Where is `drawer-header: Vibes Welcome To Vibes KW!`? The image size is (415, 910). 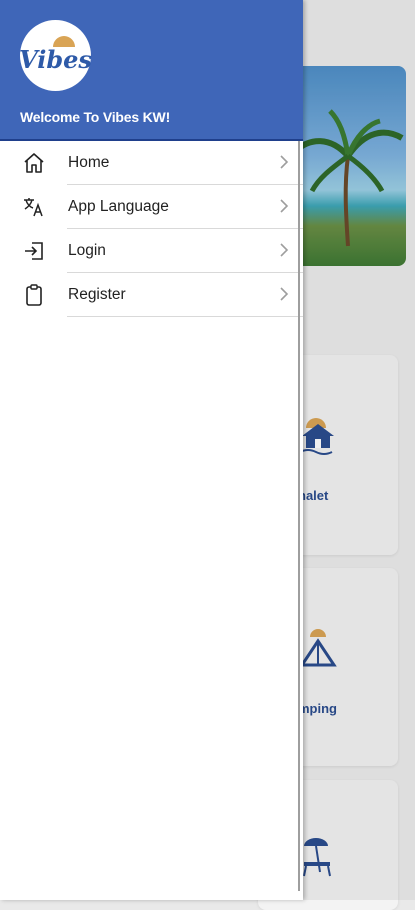 drawer-header: Vibes Welcome To Vibes KW! is located at coordinates (151, 70).